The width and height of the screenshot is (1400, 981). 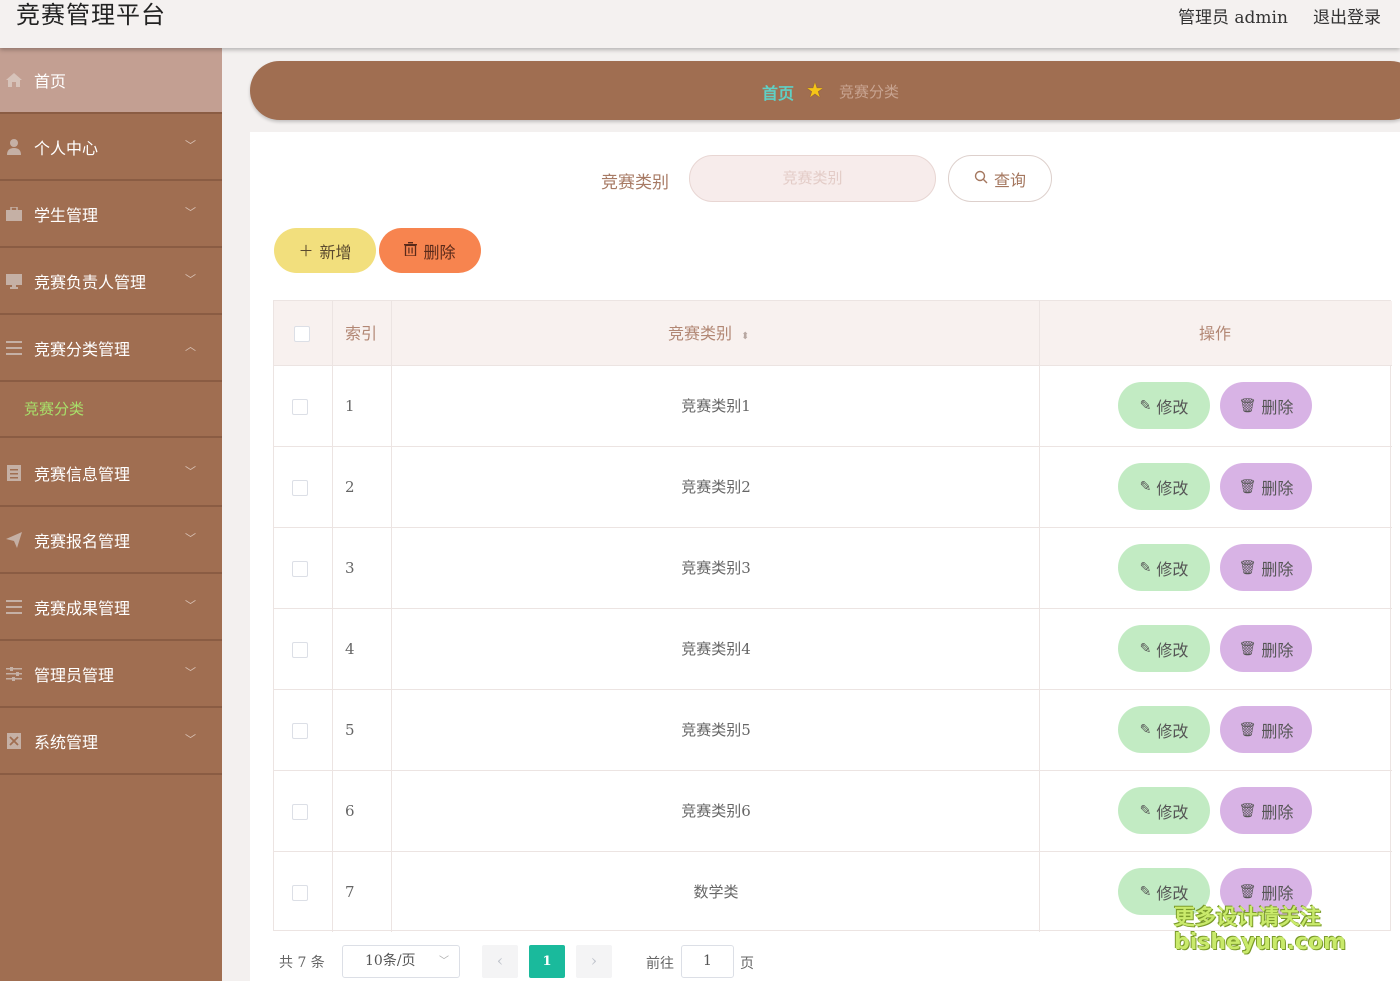 I want to click on goto-label: 前往, so click(x=660, y=964).